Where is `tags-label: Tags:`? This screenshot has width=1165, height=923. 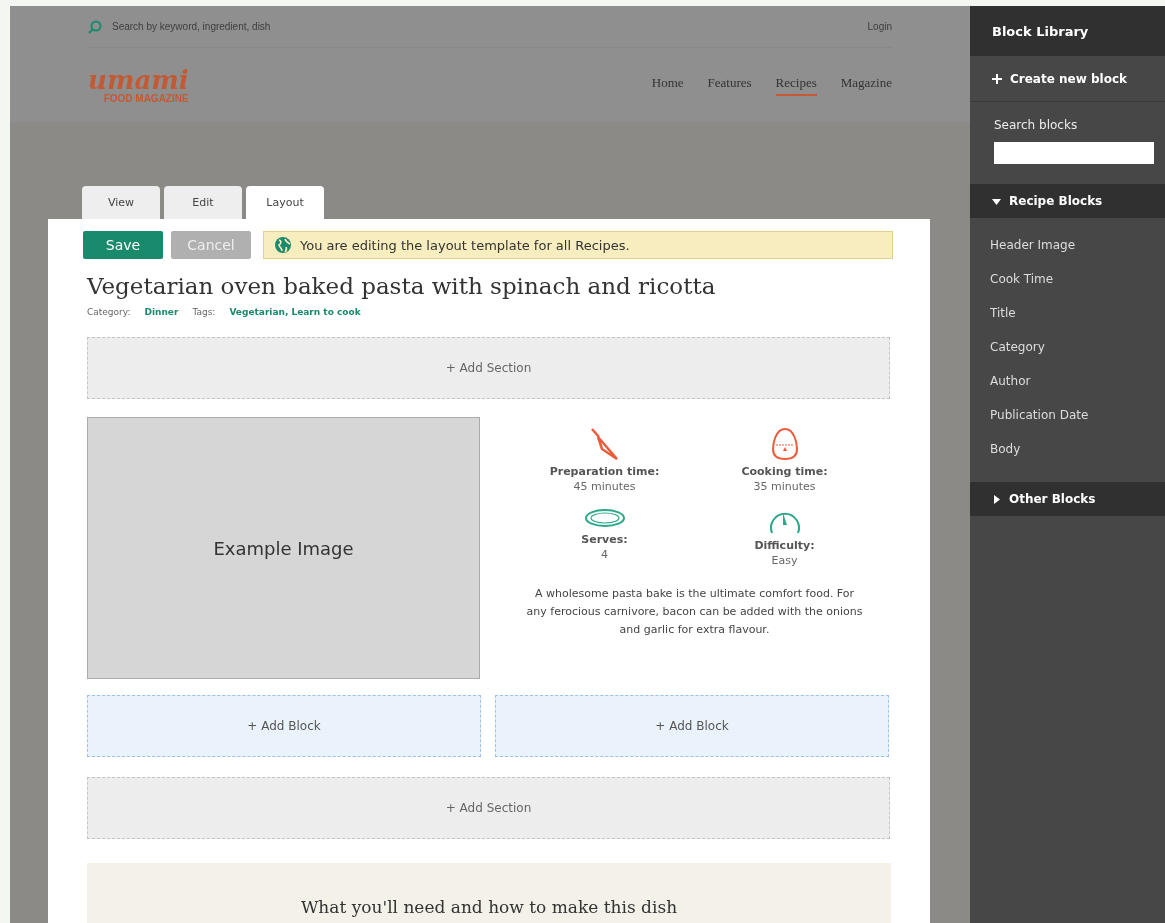 tags-label: Tags: is located at coordinates (204, 312).